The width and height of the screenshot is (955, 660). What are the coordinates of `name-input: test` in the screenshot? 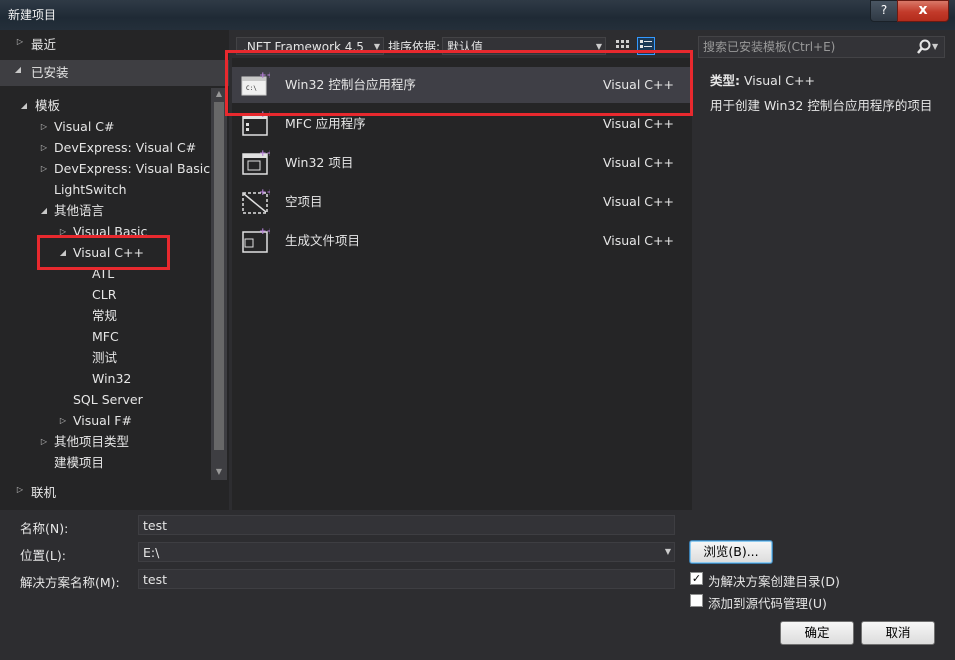 It's located at (406, 525).